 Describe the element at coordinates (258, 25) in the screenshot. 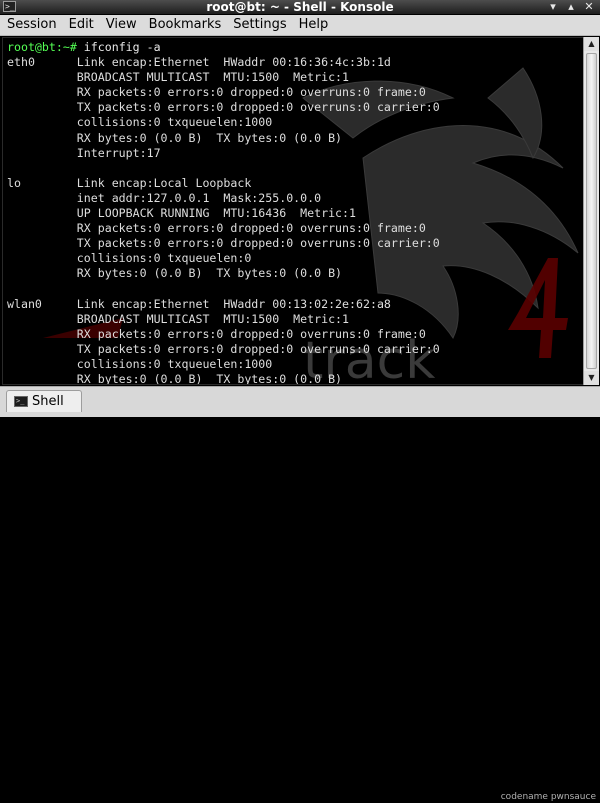

I see `menu-settings: Settings` at that location.